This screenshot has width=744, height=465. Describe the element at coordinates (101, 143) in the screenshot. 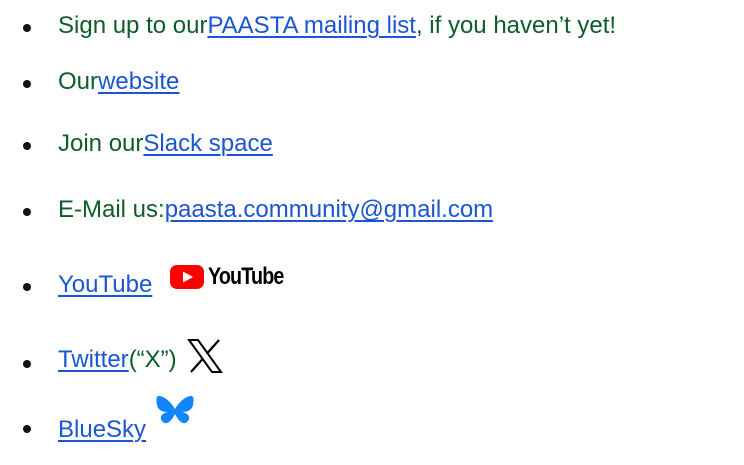

I see `item-prefix-text: Join our` at that location.